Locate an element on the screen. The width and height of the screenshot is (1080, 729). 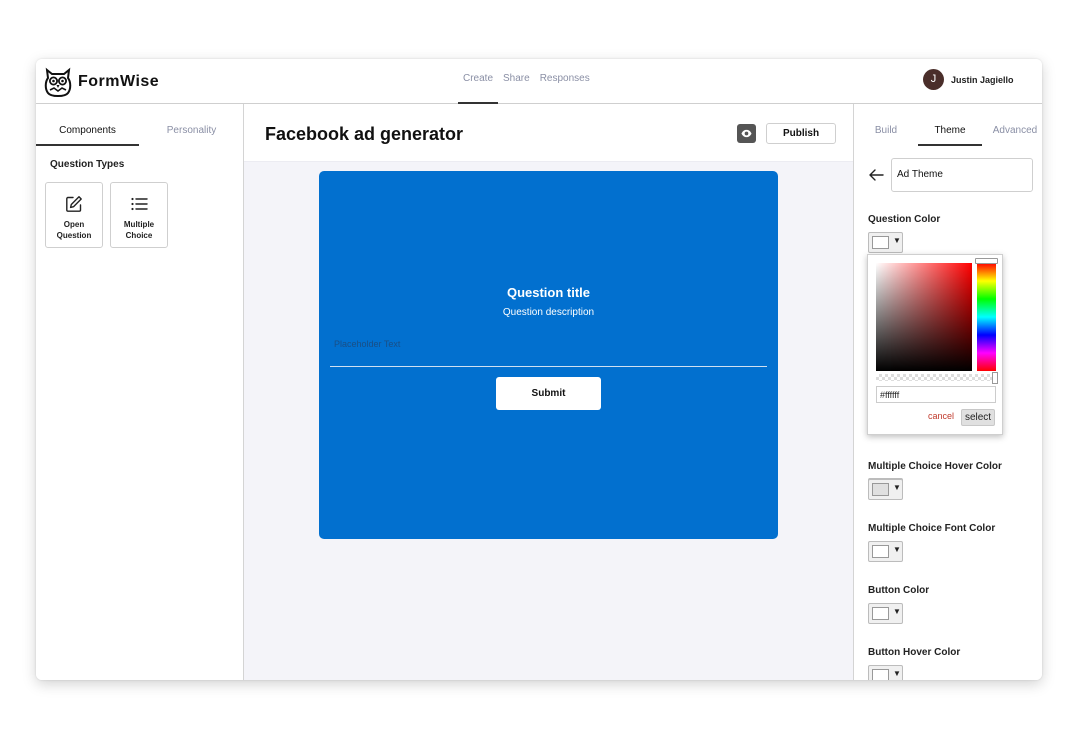
mc-font-color-label: Multiple Choice Font Color is located at coordinates (932, 528).